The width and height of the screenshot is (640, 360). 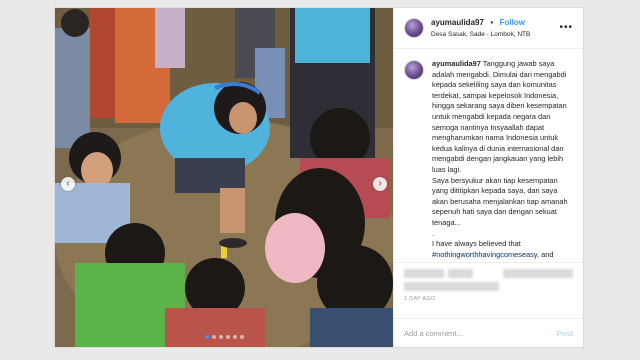 I want to click on chevron-left-icon: ‹, so click(x=68, y=184).